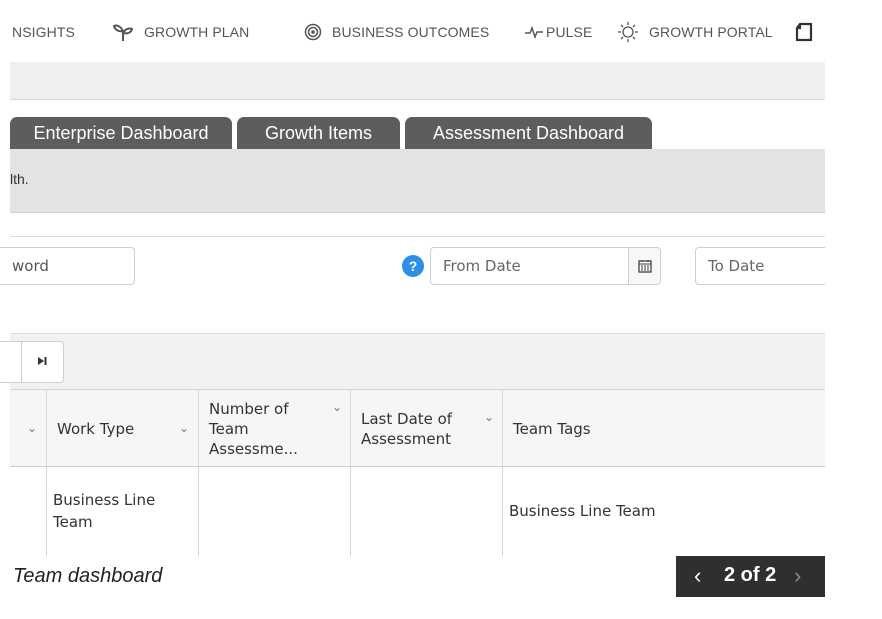  I want to click on column-label: Team Tags, so click(552, 428).